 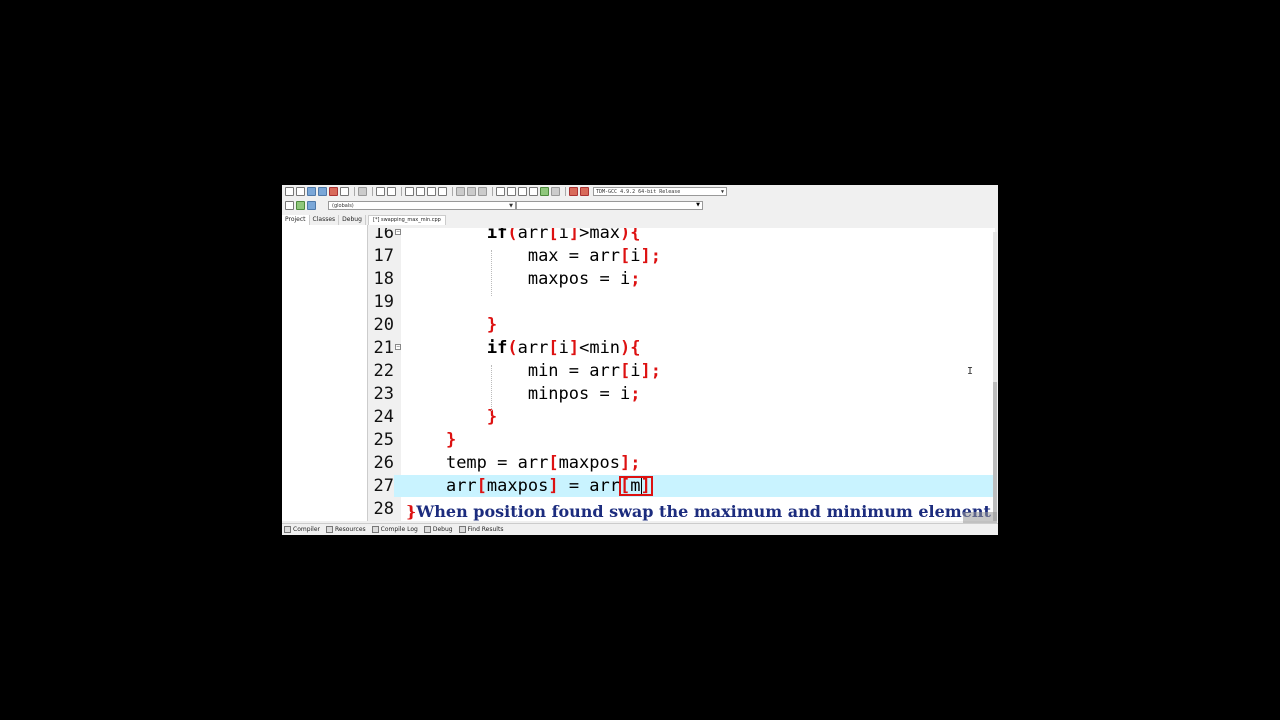 What do you see at coordinates (681, 236) in the screenshot?
I see `code-line: 16− if(arr[i]>max){` at bounding box center [681, 236].